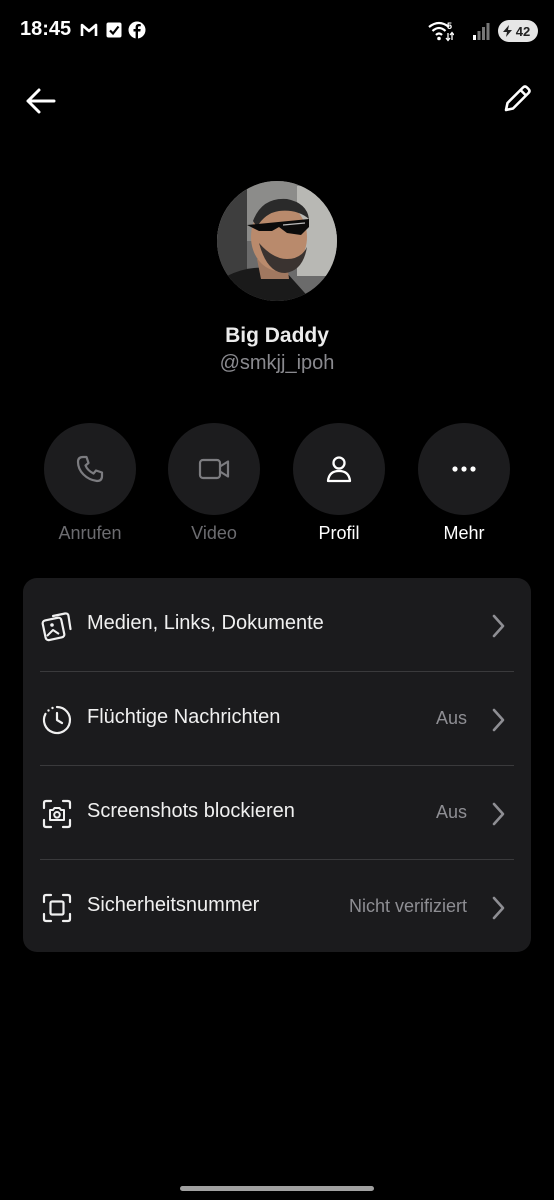 This screenshot has height=1200, width=554. Describe the element at coordinates (41, 101) in the screenshot. I see `back-button` at that location.